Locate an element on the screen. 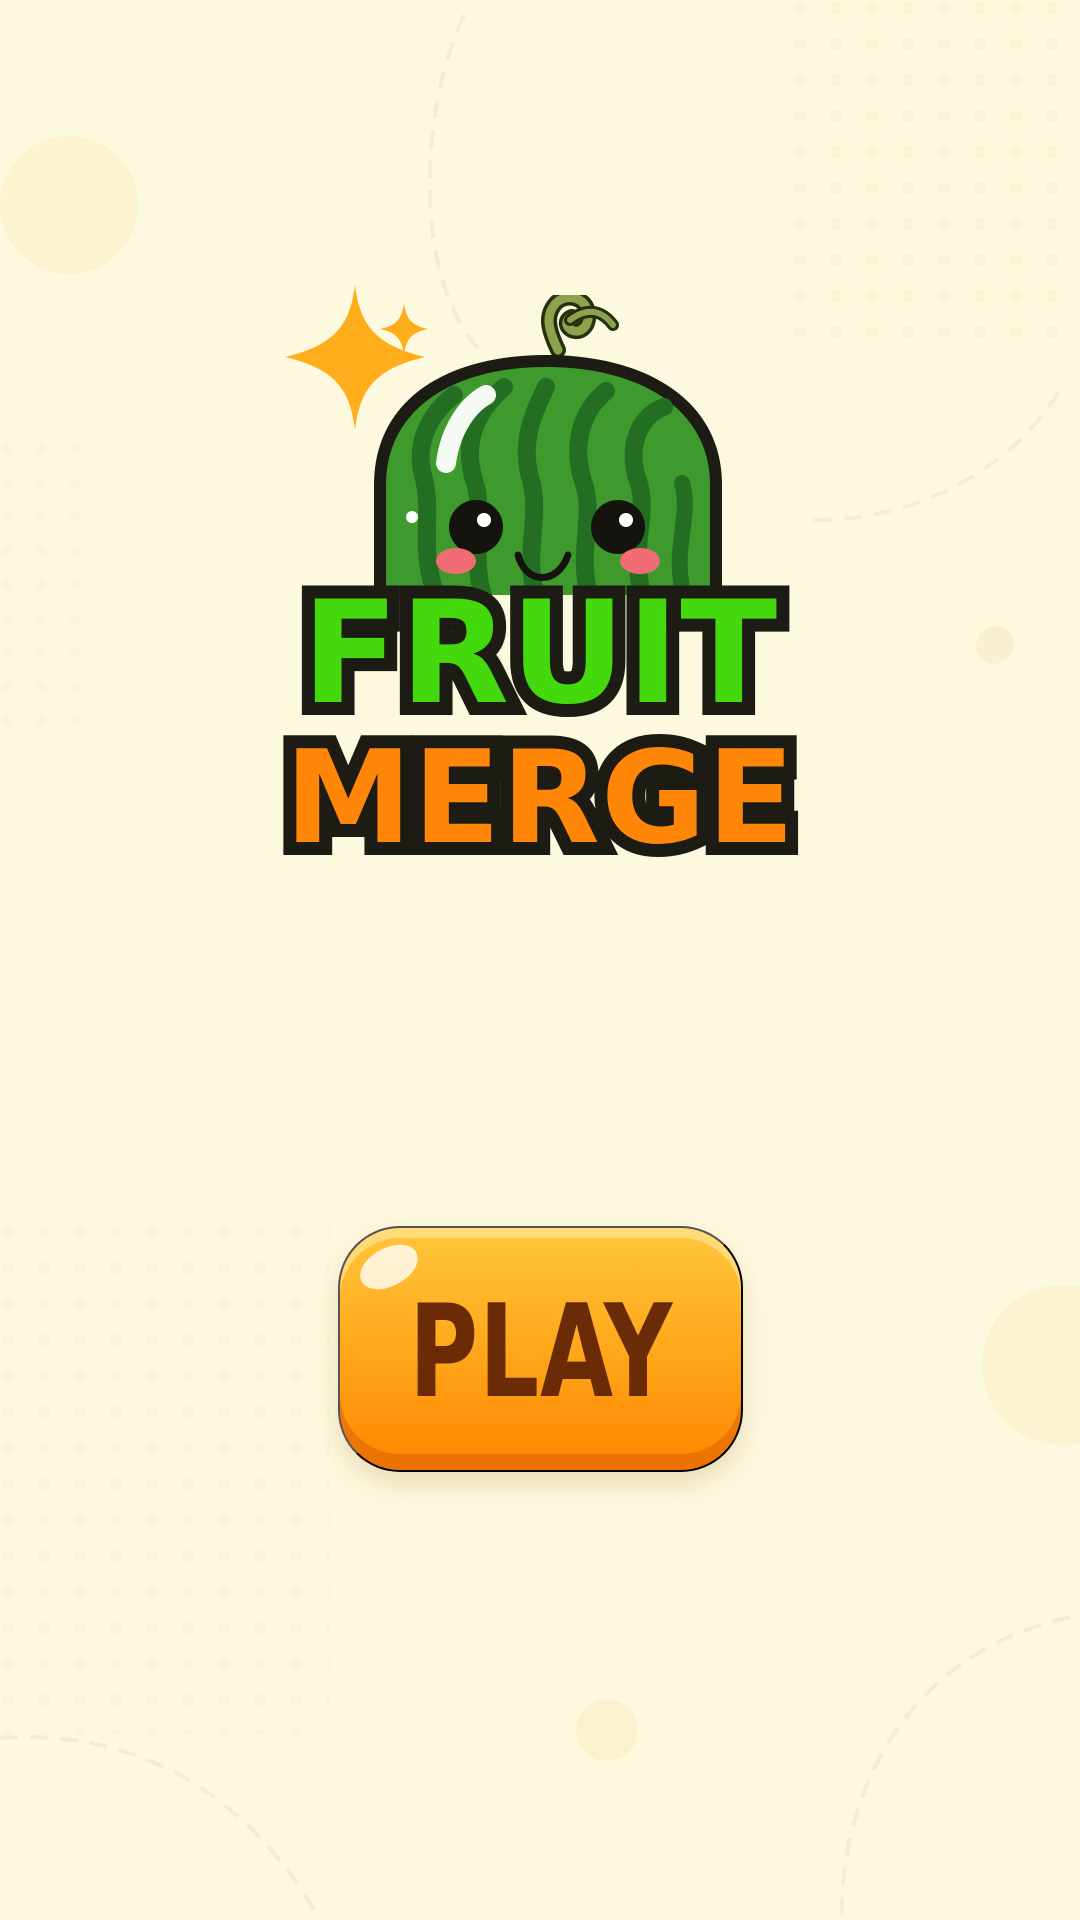 The height and width of the screenshot is (1920, 1080). left-dots is located at coordinates (44, 580).